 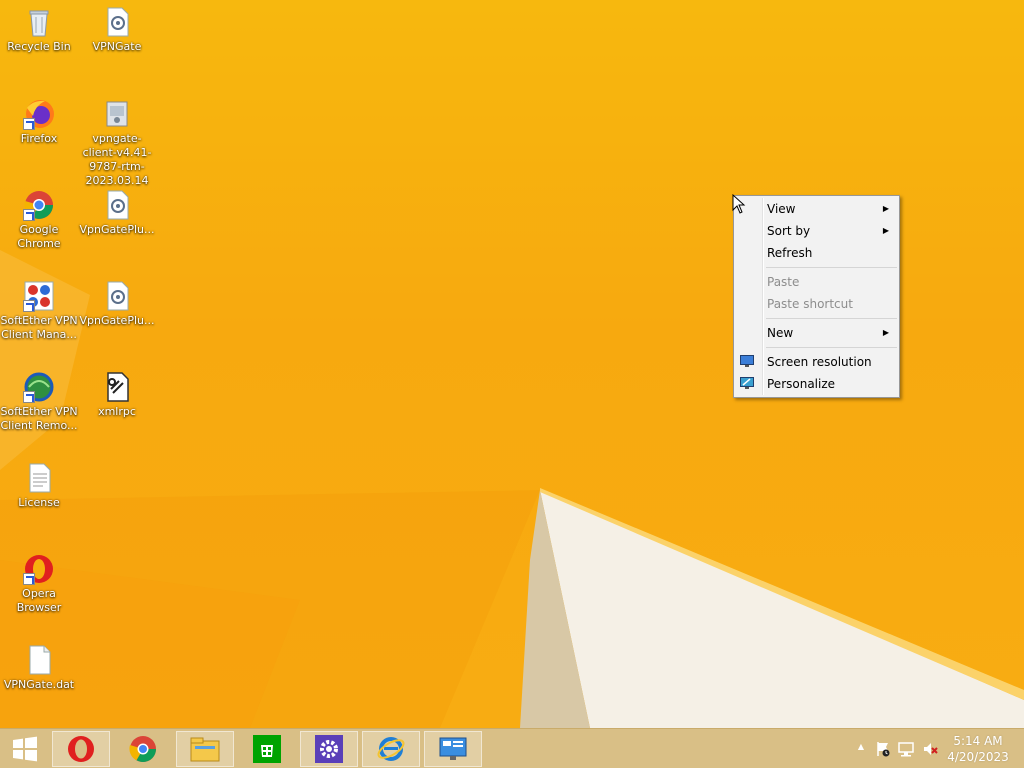 I want to click on menu-item-label: Personalize, so click(x=801, y=384).